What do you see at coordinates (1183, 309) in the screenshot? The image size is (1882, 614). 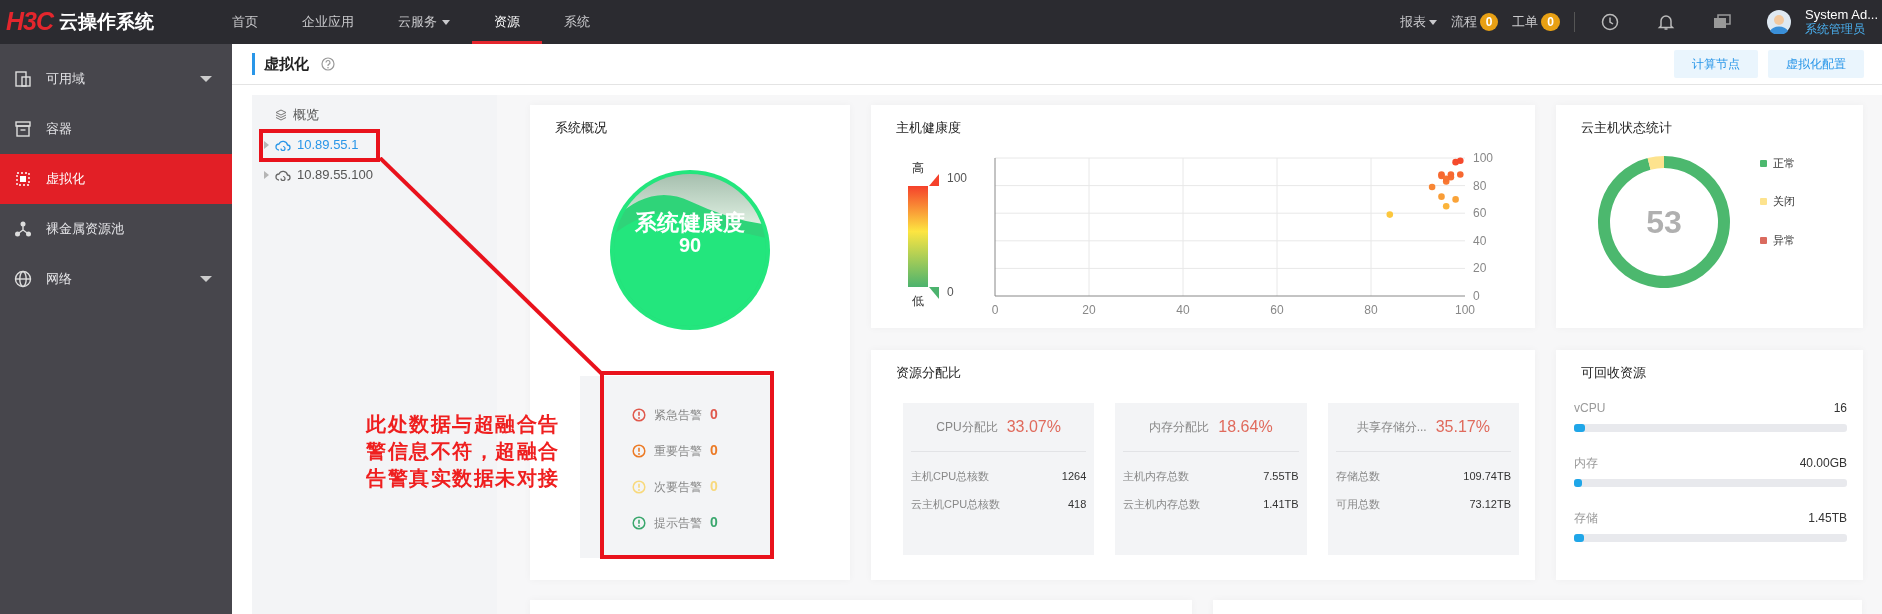 I see `x-tick-label: 40` at bounding box center [1183, 309].